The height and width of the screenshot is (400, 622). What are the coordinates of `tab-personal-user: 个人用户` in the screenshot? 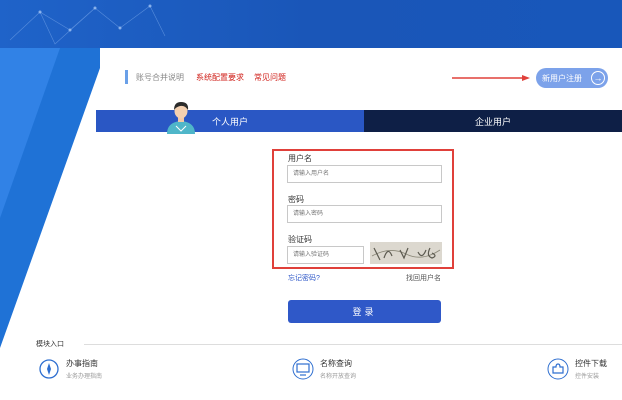 It's located at (230, 121).